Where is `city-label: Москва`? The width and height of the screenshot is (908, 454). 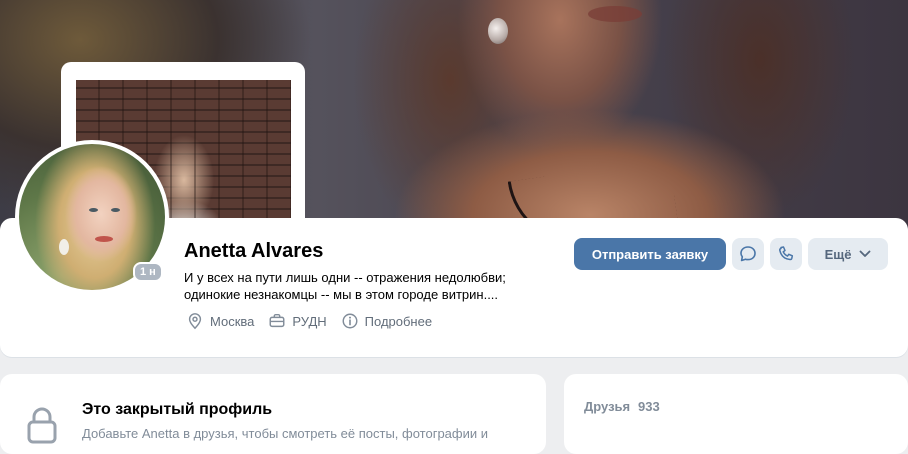 city-label: Москва is located at coordinates (232, 321).